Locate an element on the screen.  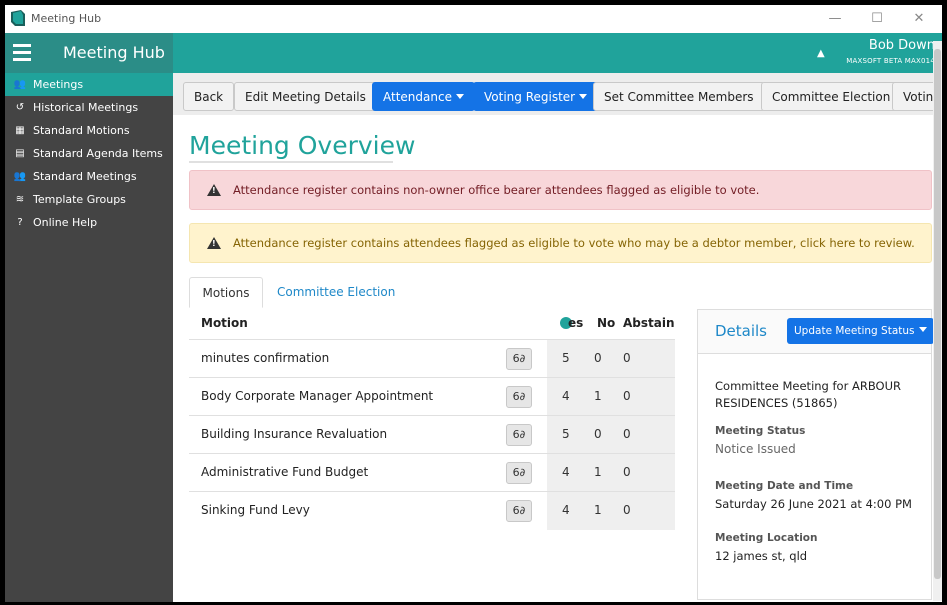
meeting-location-value: 12 james st, qld is located at coordinates (761, 556).